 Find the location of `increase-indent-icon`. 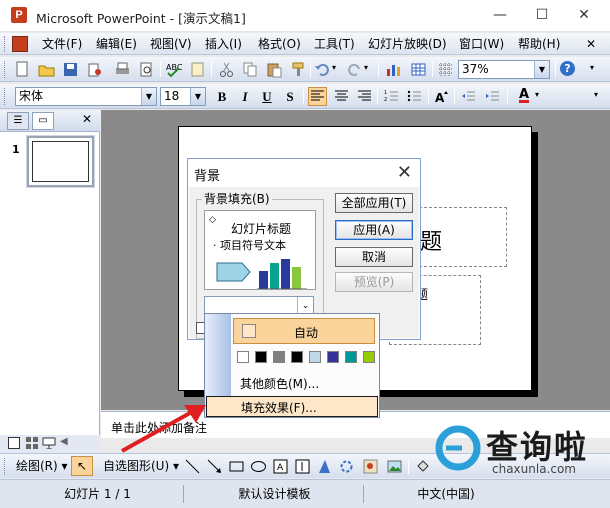

increase-indent-icon is located at coordinates (492, 96).